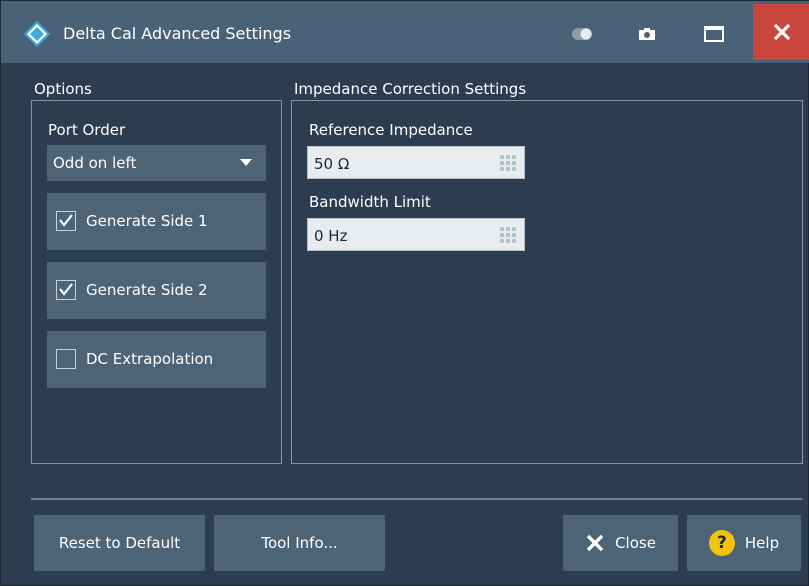  What do you see at coordinates (370, 202) in the screenshot?
I see `bandwidth-limit-label: Bandwidth Limit` at bounding box center [370, 202].